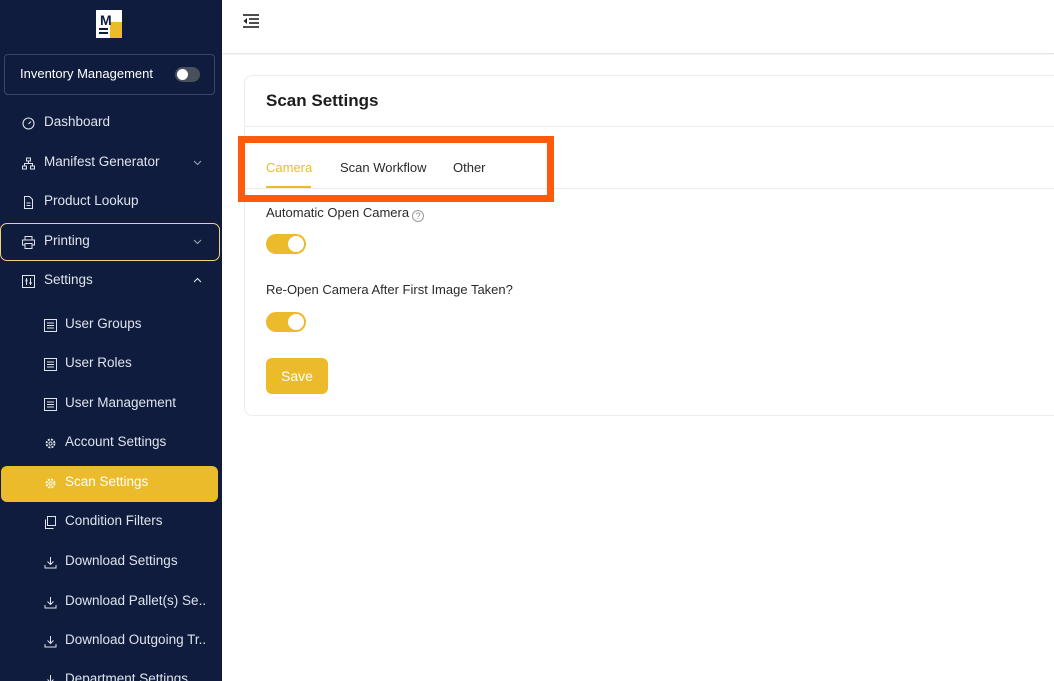 The width and height of the screenshot is (1054, 681). What do you see at coordinates (289, 167) in the screenshot?
I see `tab-camera: Camera` at bounding box center [289, 167].